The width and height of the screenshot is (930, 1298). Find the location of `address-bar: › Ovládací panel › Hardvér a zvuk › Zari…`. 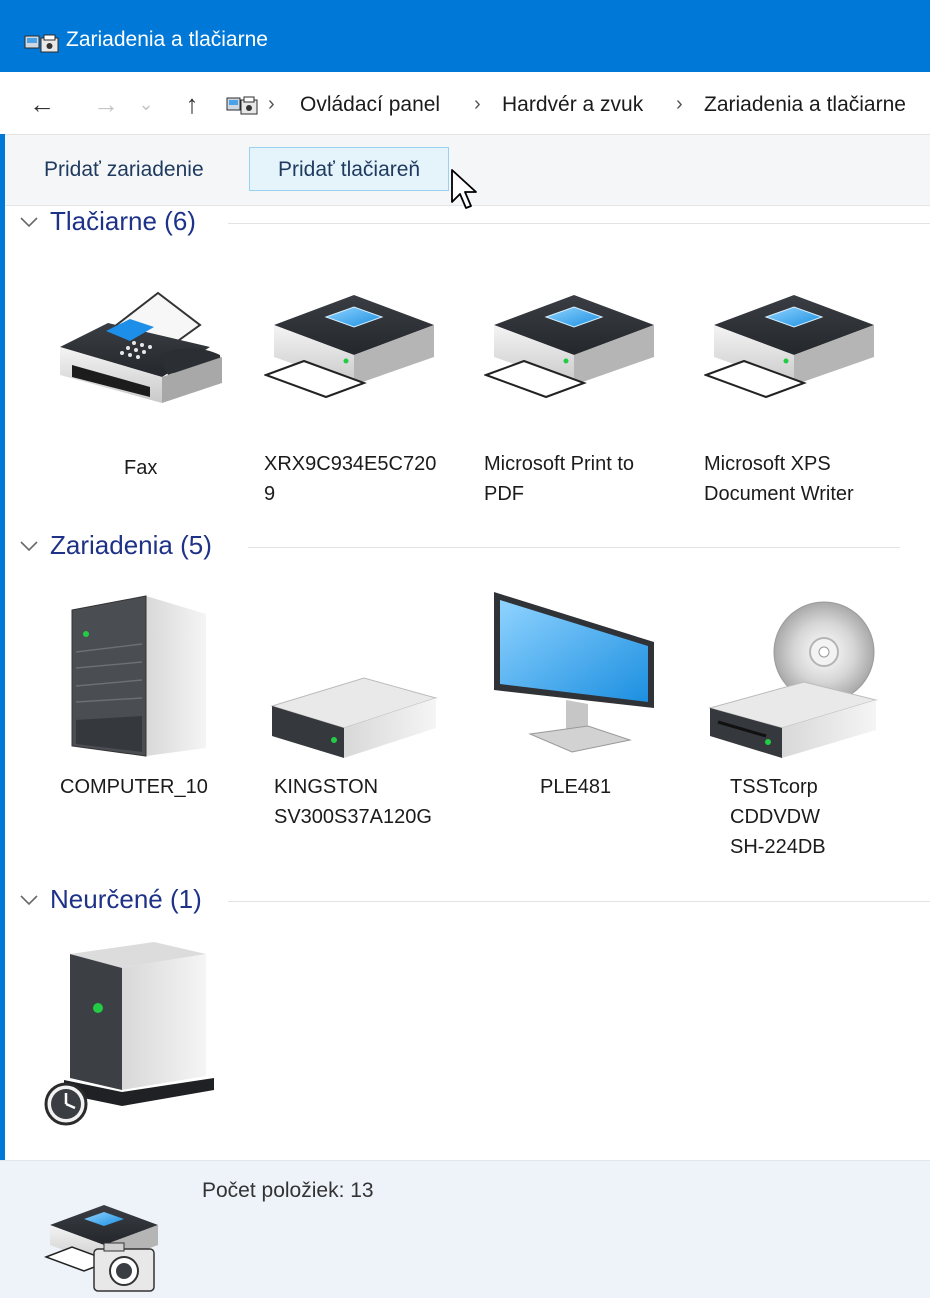

address-bar: › Ovládací panel › Hardvér a zvuk › Zari… is located at coordinates (572, 104).